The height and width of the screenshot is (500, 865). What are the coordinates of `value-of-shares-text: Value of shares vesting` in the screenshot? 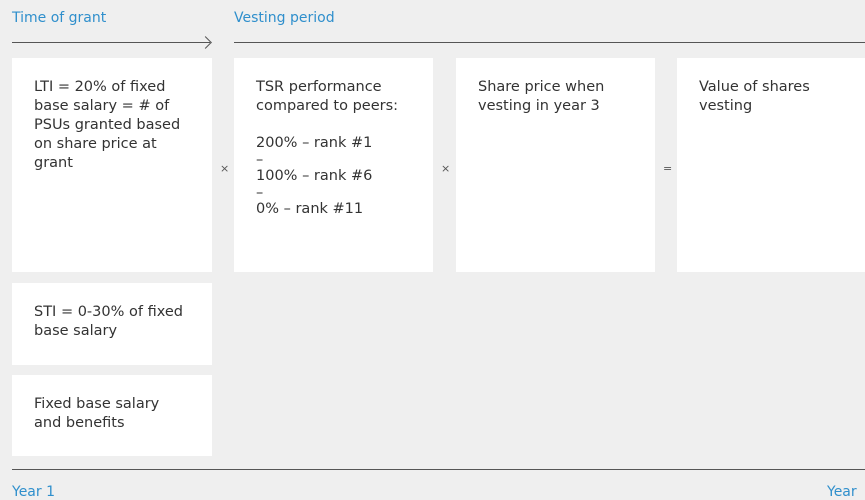 It's located at (754, 96).